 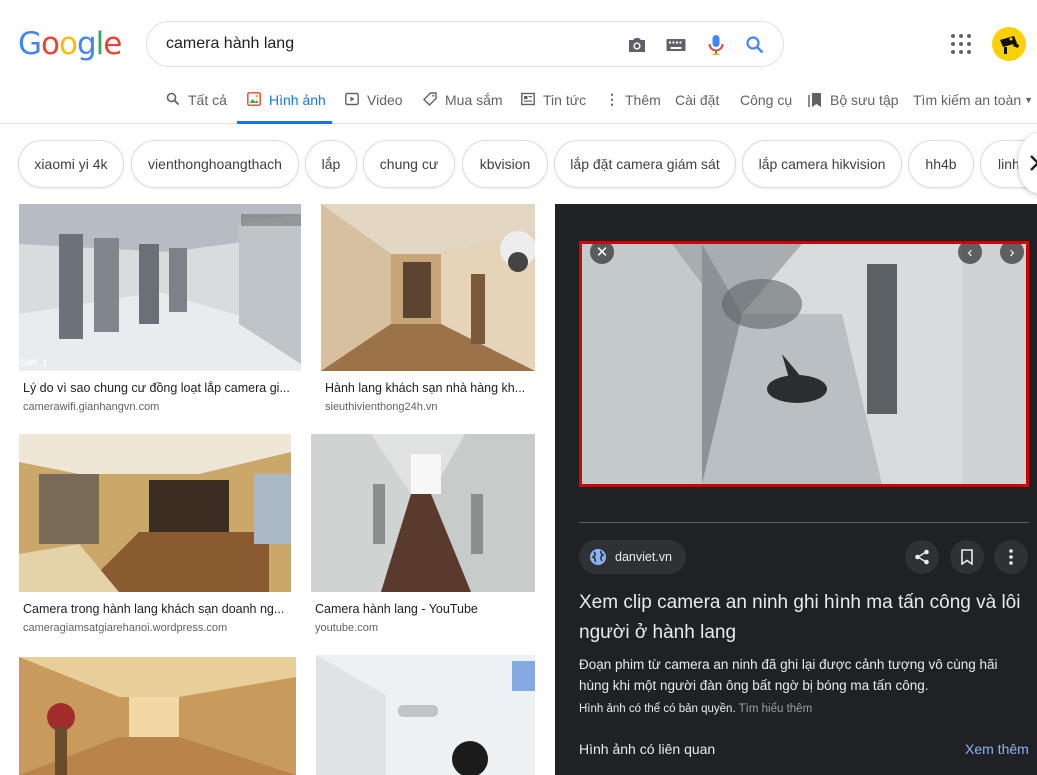 I want to click on tab-label: Mua sắm, so click(x=474, y=100).